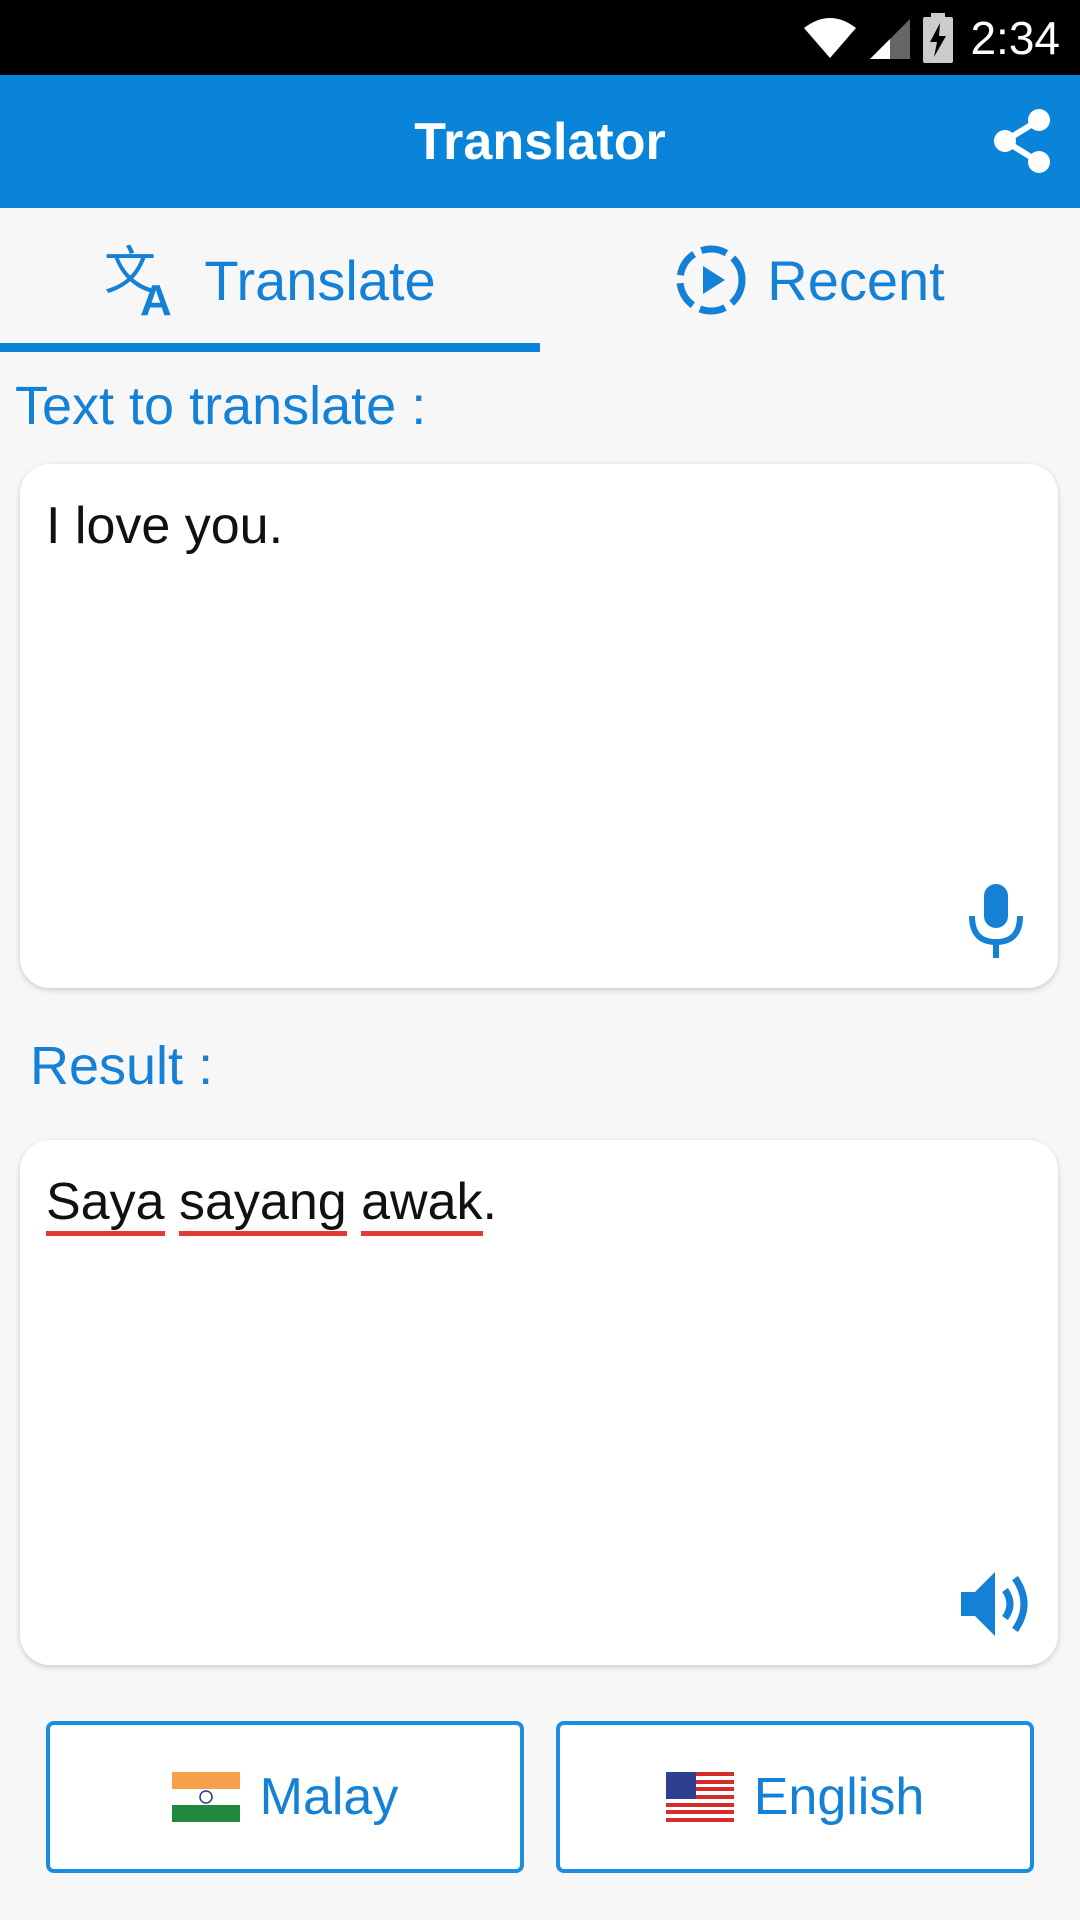 The width and height of the screenshot is (1080, 1920). What do you see at coordinates (699, 1797) in the screenshot?
I see `us-flag-icon` at bounding box center [699, 1797].